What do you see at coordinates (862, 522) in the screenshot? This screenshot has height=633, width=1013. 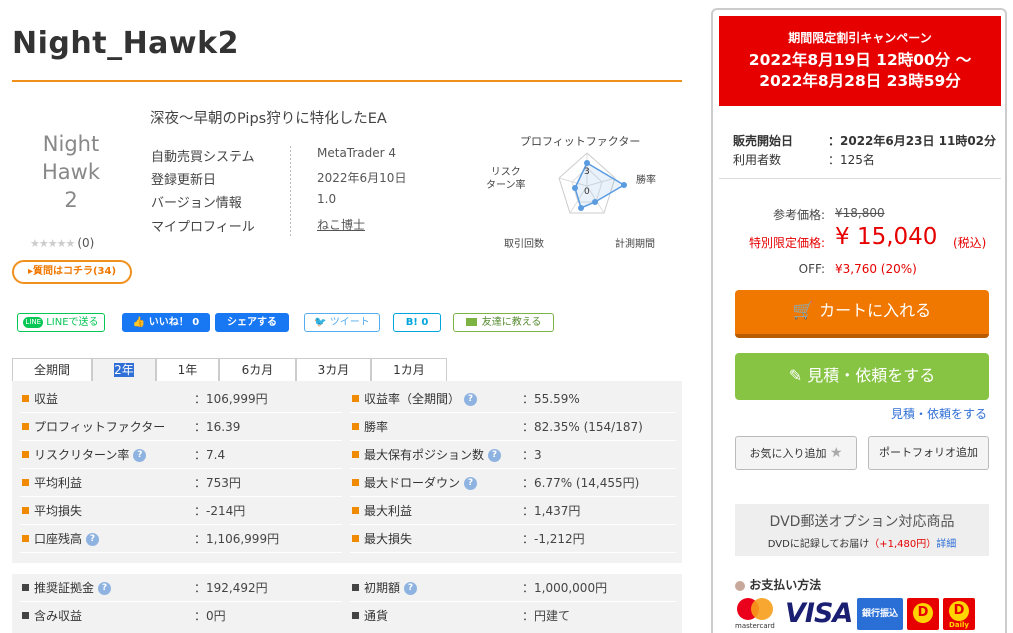 I see `dvd-title: DVD郵送オプション対応商品` at bounding box center [862, 522].